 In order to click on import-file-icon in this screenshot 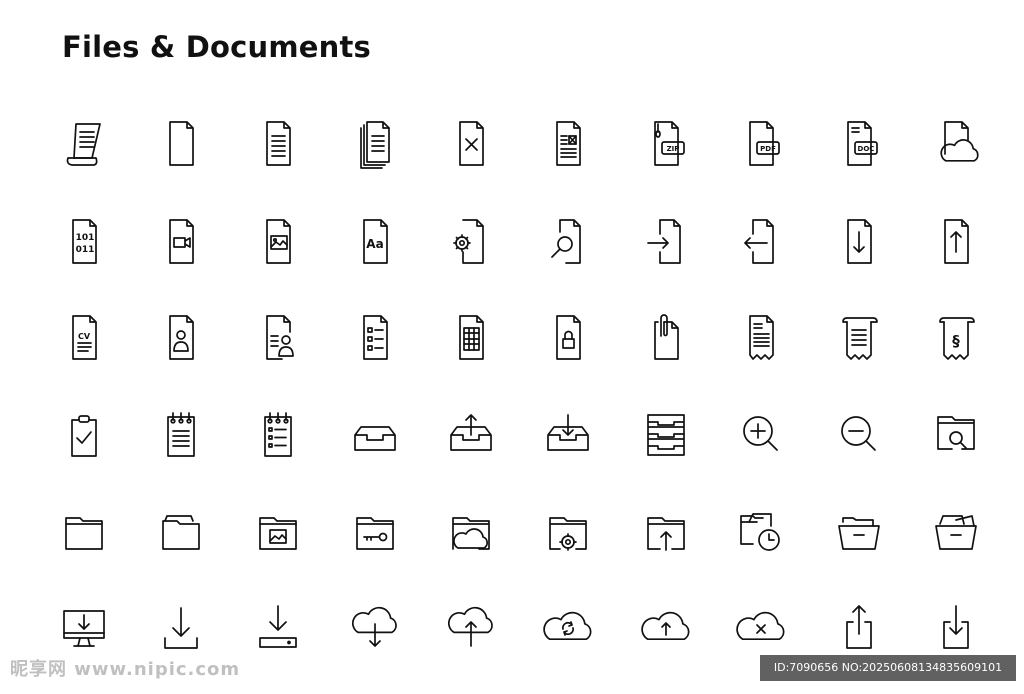, I will do `click(666, 242)`.